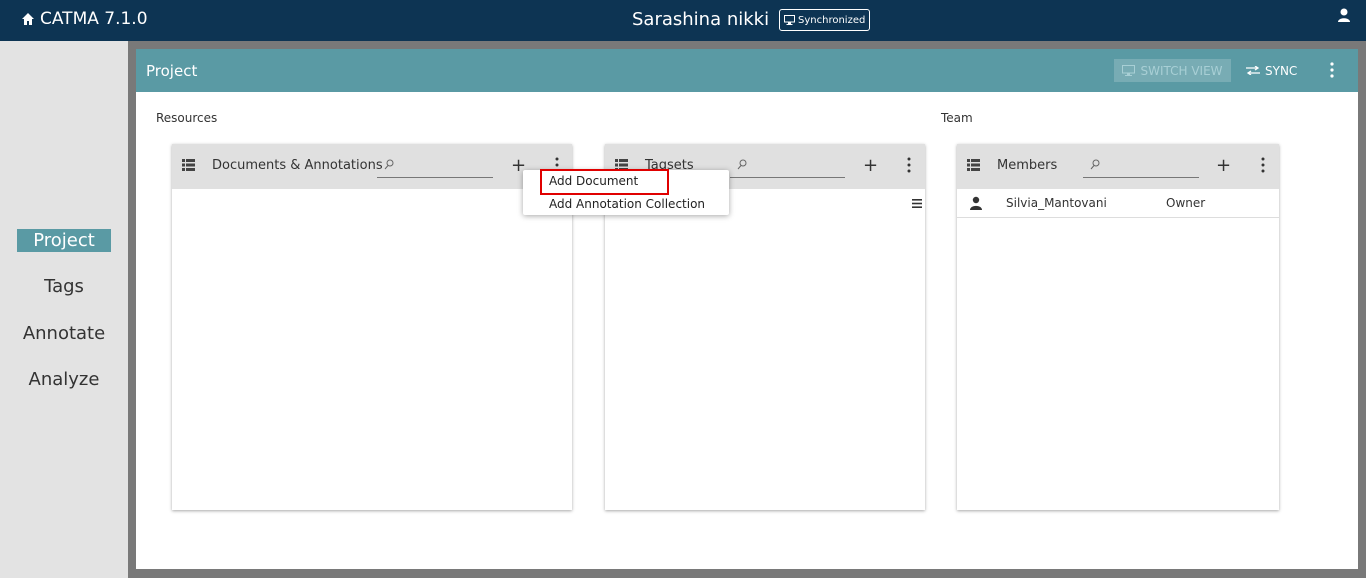 The width and height of the screenshot is (1366, 578). I want to click on app-title: CATMA 7.1.0, so click(94, 19).